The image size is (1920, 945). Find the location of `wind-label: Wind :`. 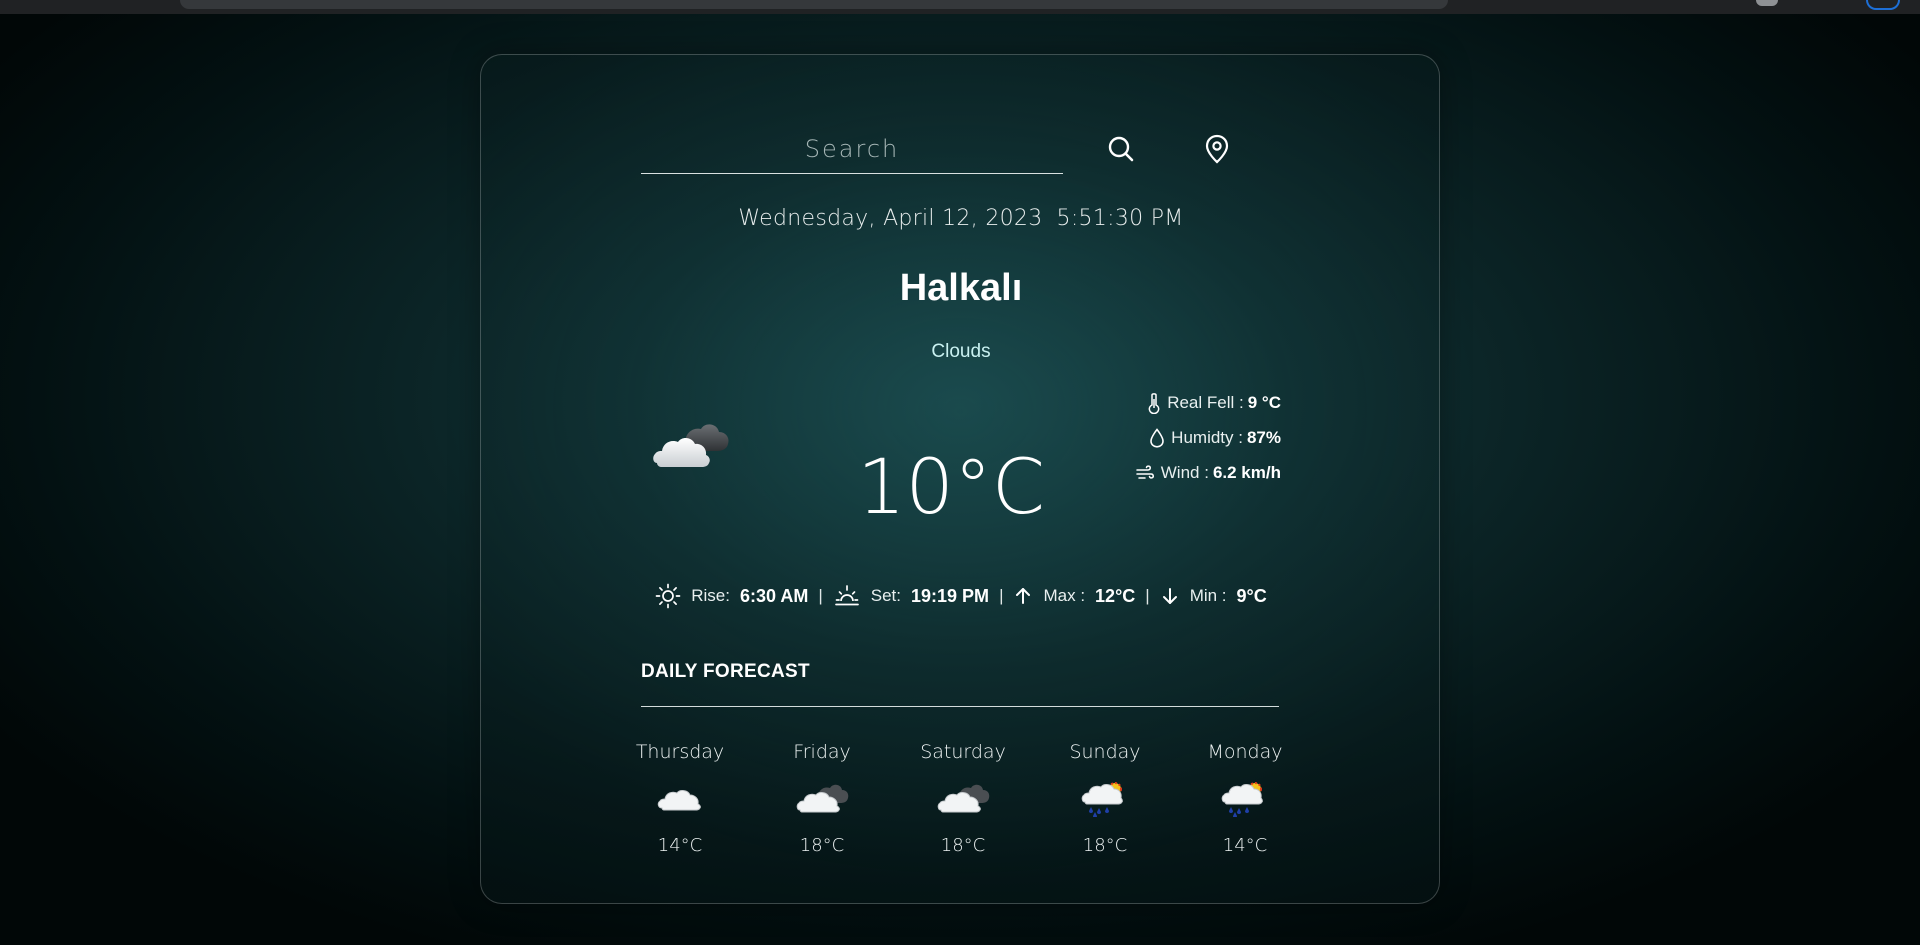

wind-label: Wind : is located at coordinates (1184, 472).